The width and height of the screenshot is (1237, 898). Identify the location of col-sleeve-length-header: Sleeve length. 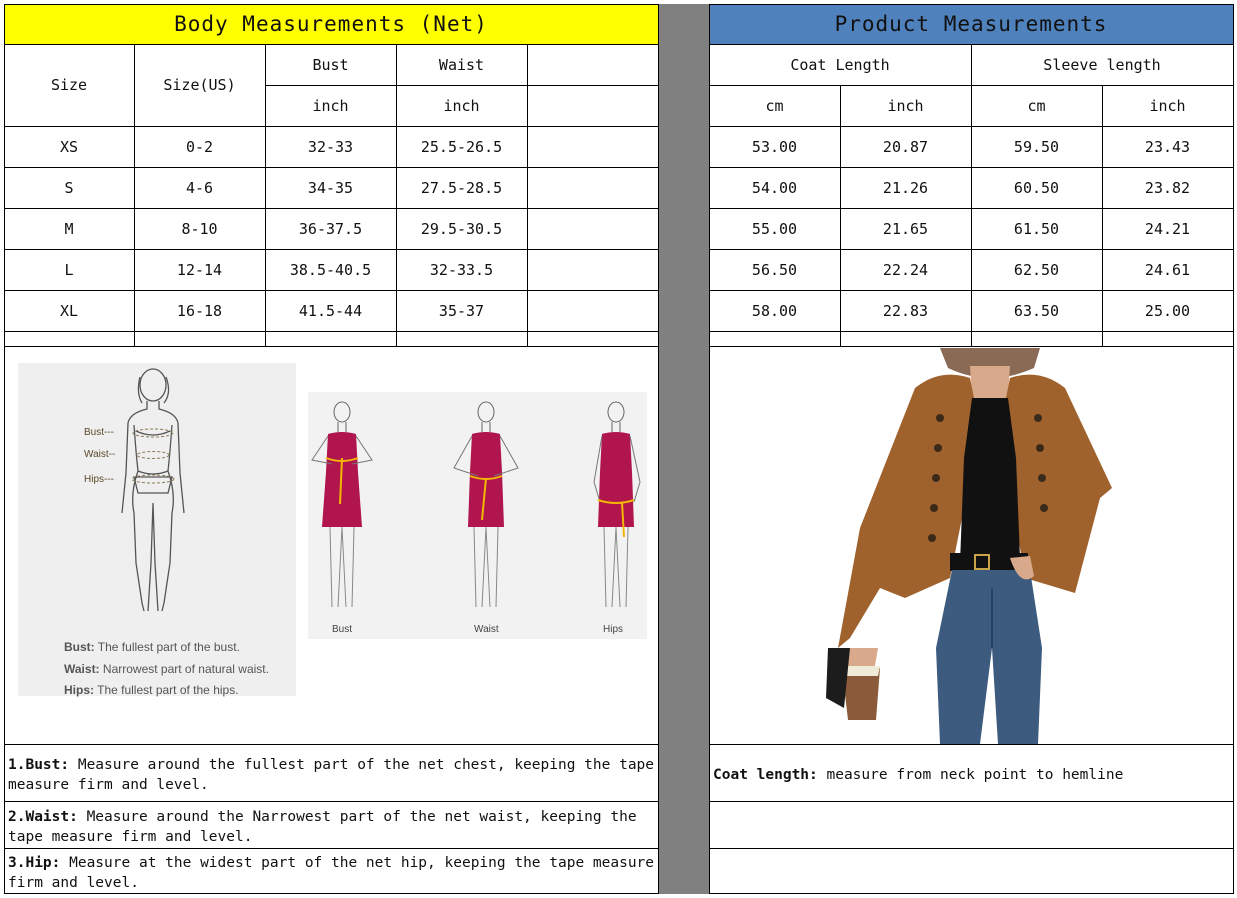
(1102, 64).